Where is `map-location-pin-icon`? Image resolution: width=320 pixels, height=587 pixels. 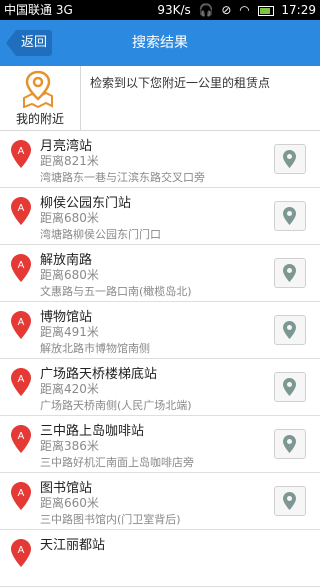
map-location-pin-icon is located at coordinates (38, 89).